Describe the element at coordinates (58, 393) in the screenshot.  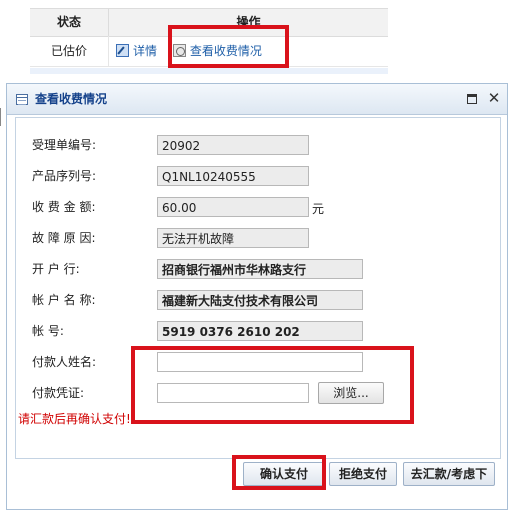
I see `voucher-label: 付款凭证:` at that location.